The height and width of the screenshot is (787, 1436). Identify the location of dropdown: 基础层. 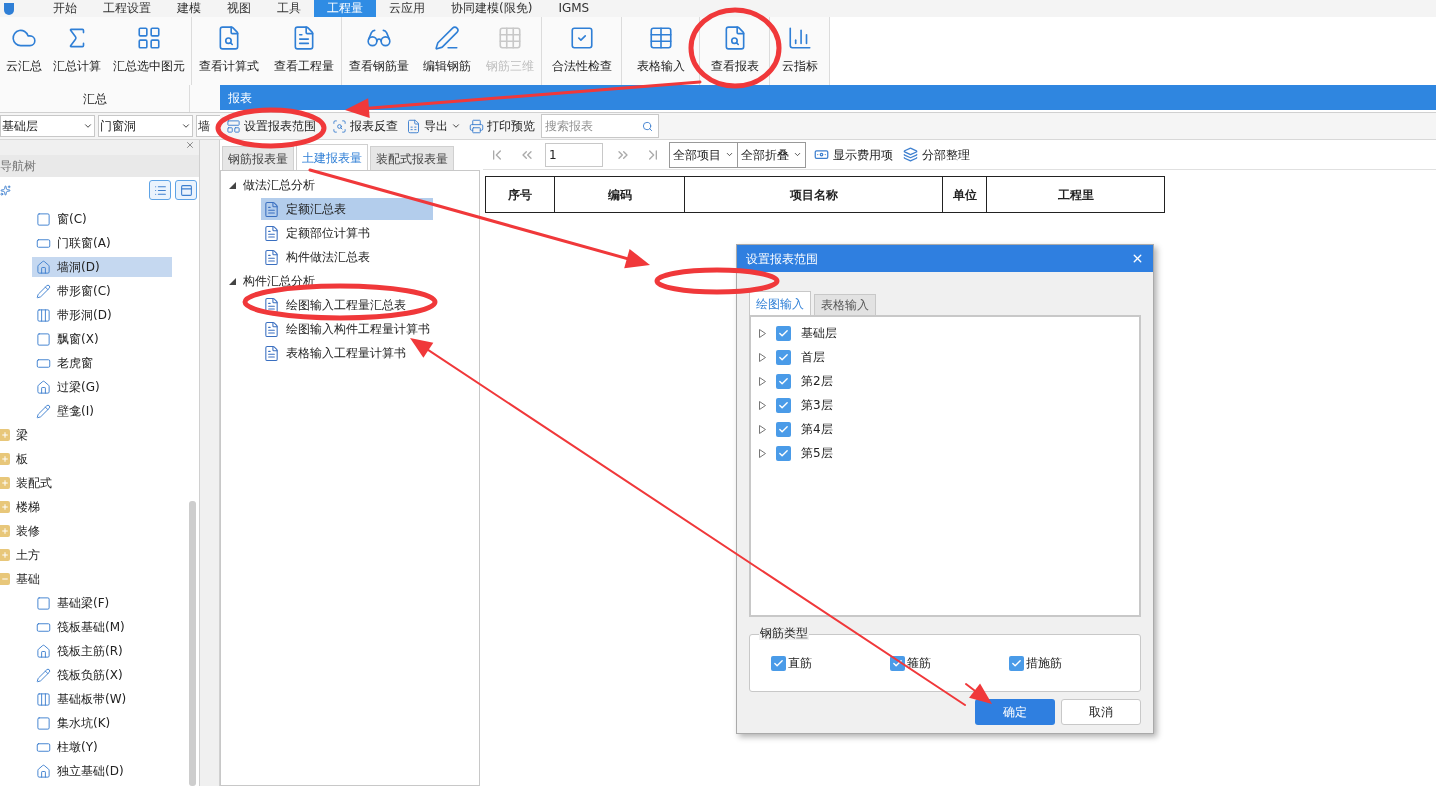
(47, 126).